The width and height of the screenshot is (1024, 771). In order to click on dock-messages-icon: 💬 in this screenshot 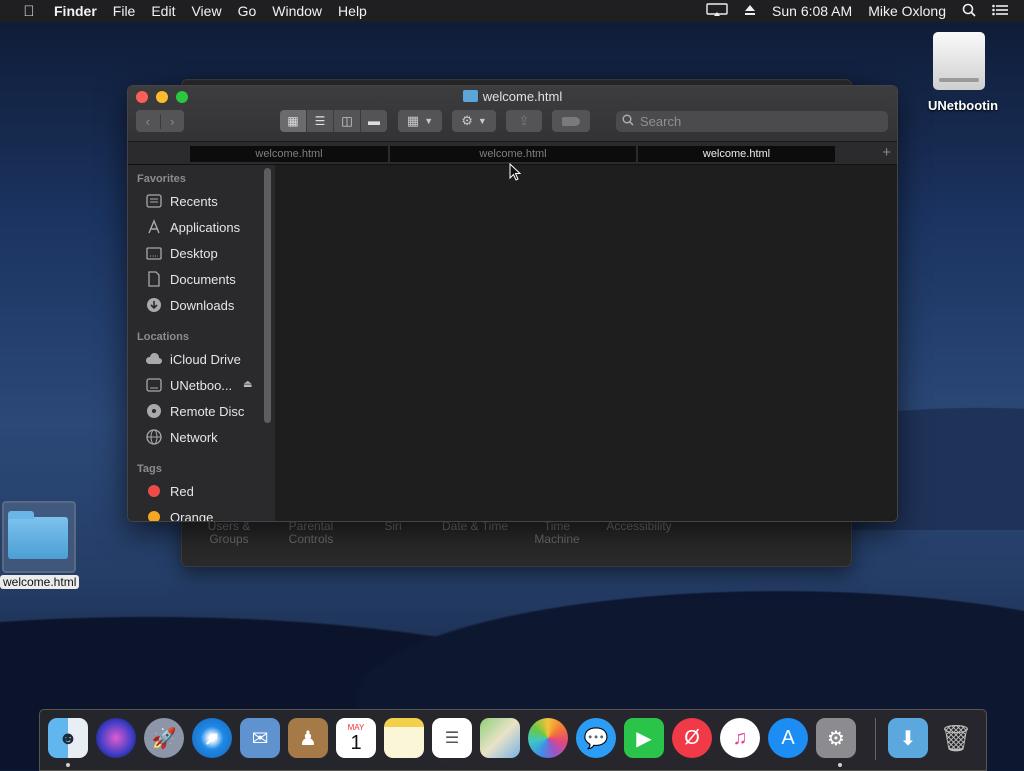, I will do `click(596, 738)`.